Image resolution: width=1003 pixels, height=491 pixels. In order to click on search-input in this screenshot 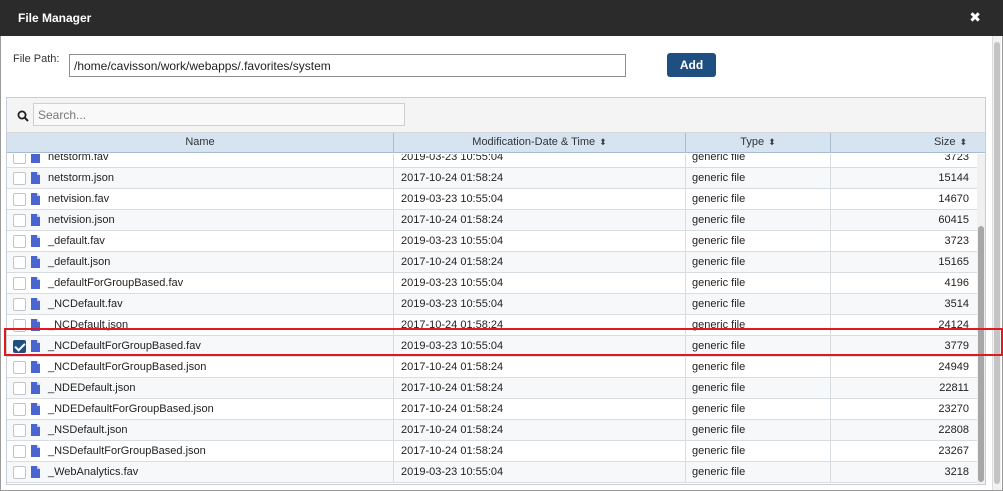, I will do `click(219, 114)`.